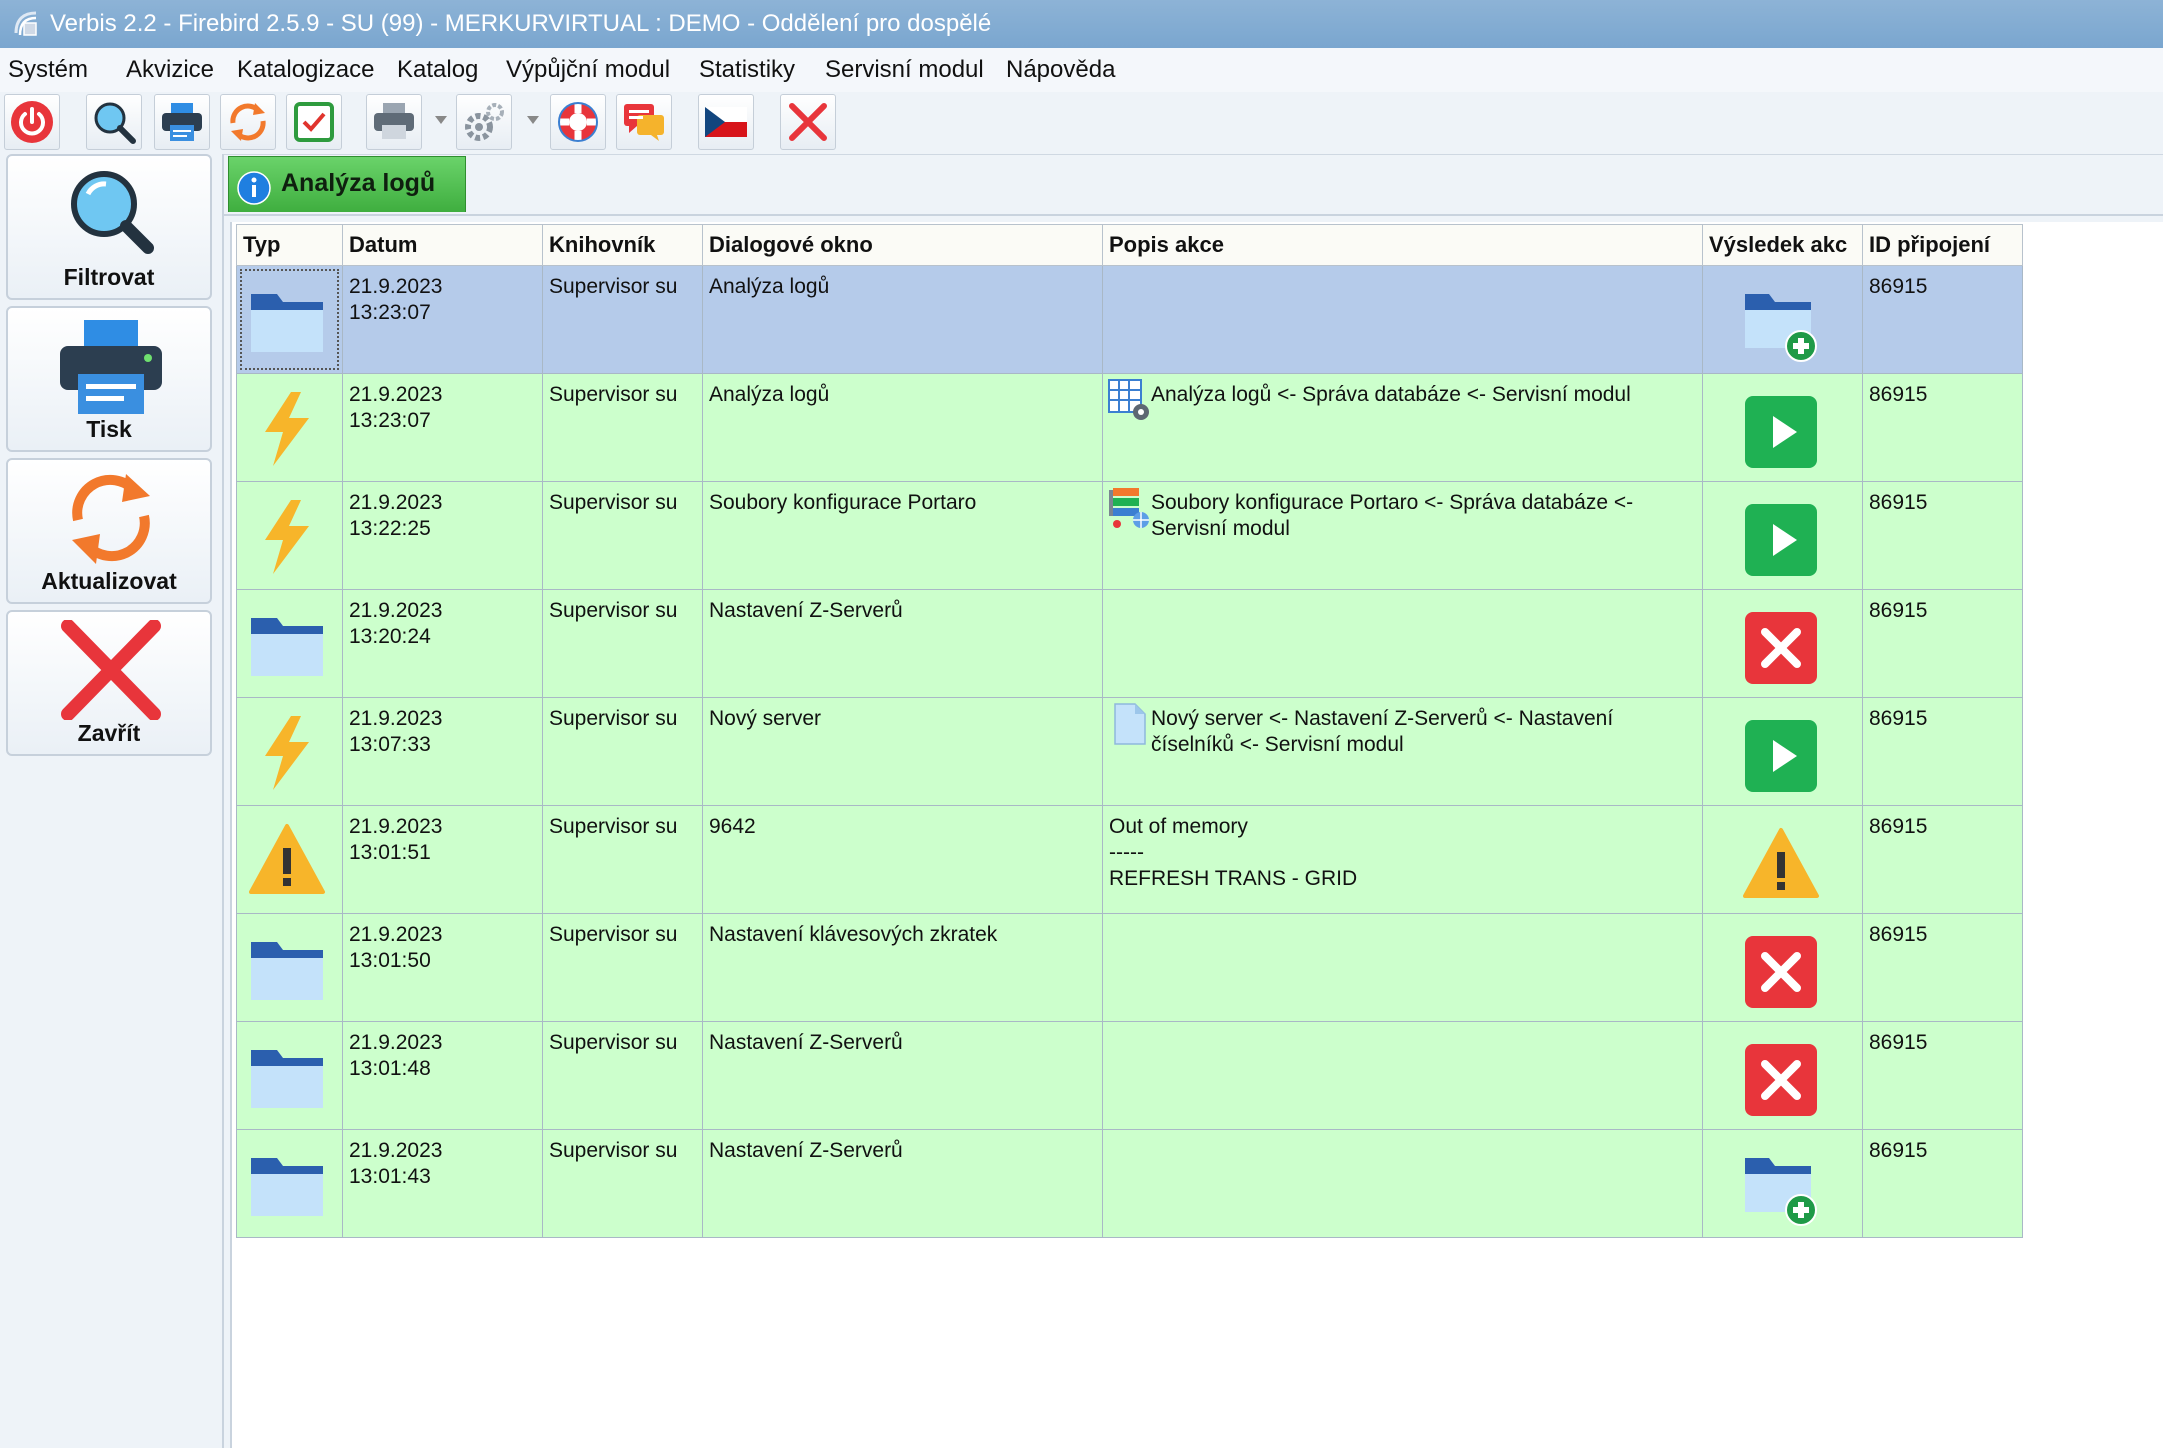  What do you see at coordinates (170, 70) in the screenshot?
I see `menu-akvizice: Akvizice` at bounding box center [170, 70].